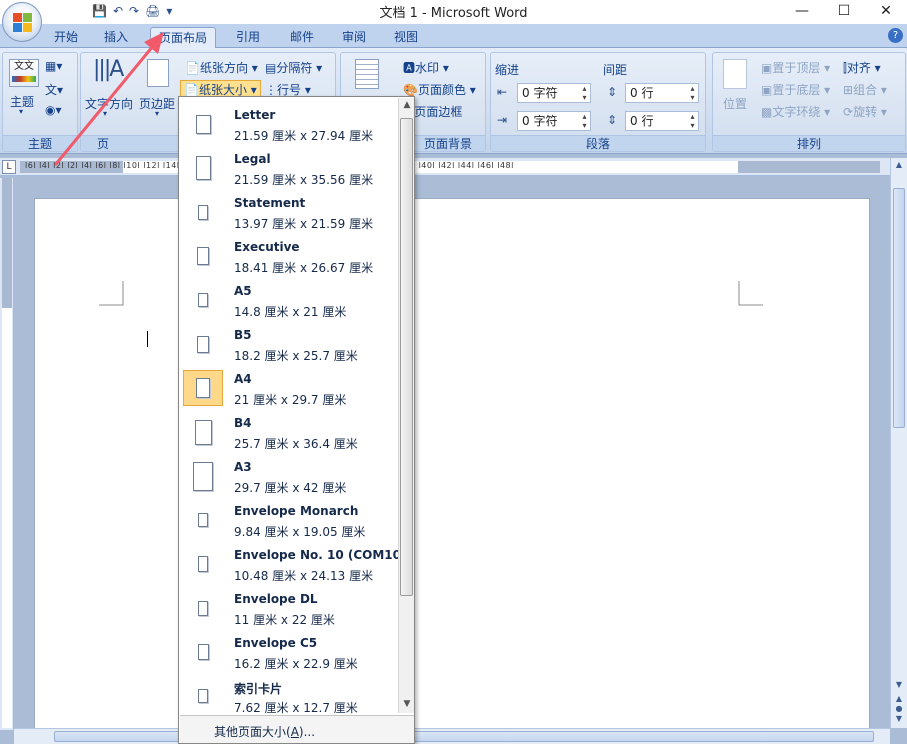 This screenshot has height=744, width=907. Describe the element at coordinates (40, 143) in the screenshot. I see `themes-group-label: 主题` at that location.